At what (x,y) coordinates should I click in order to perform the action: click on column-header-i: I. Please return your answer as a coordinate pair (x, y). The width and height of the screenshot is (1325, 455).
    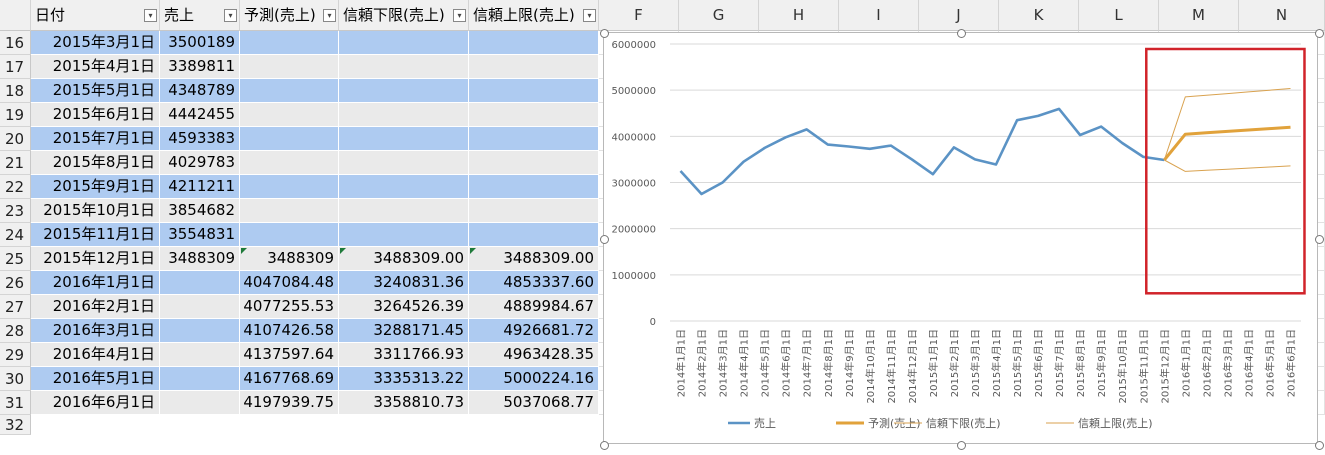
    Looking at the image, I should click on (879, 15).